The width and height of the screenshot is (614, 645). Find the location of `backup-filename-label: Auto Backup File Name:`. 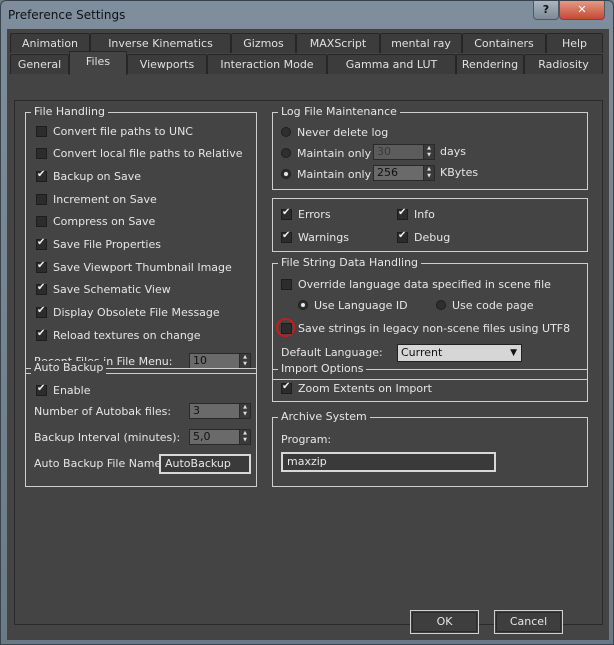

backup-filename-label: Auto Backup File Name: is located at coordinates (99, 463).